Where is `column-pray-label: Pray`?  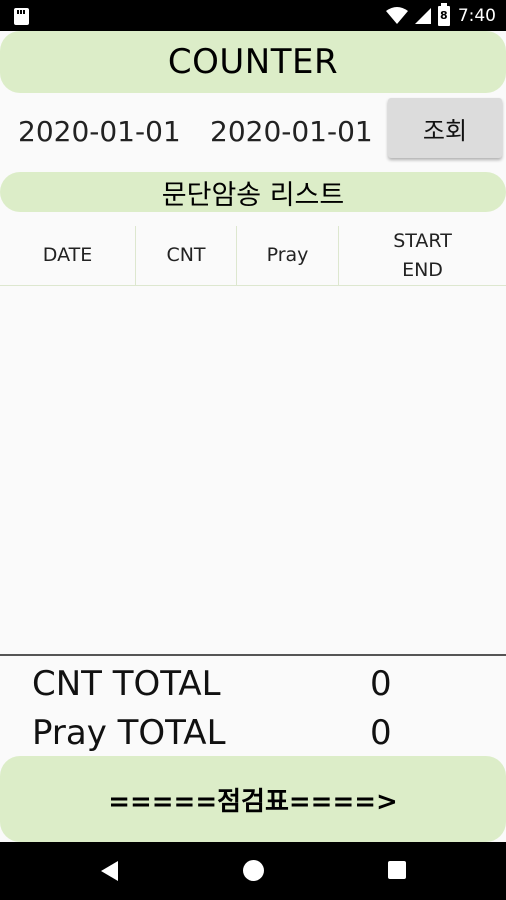
column-pray-label: Pray is located at coordinates (287, 255).